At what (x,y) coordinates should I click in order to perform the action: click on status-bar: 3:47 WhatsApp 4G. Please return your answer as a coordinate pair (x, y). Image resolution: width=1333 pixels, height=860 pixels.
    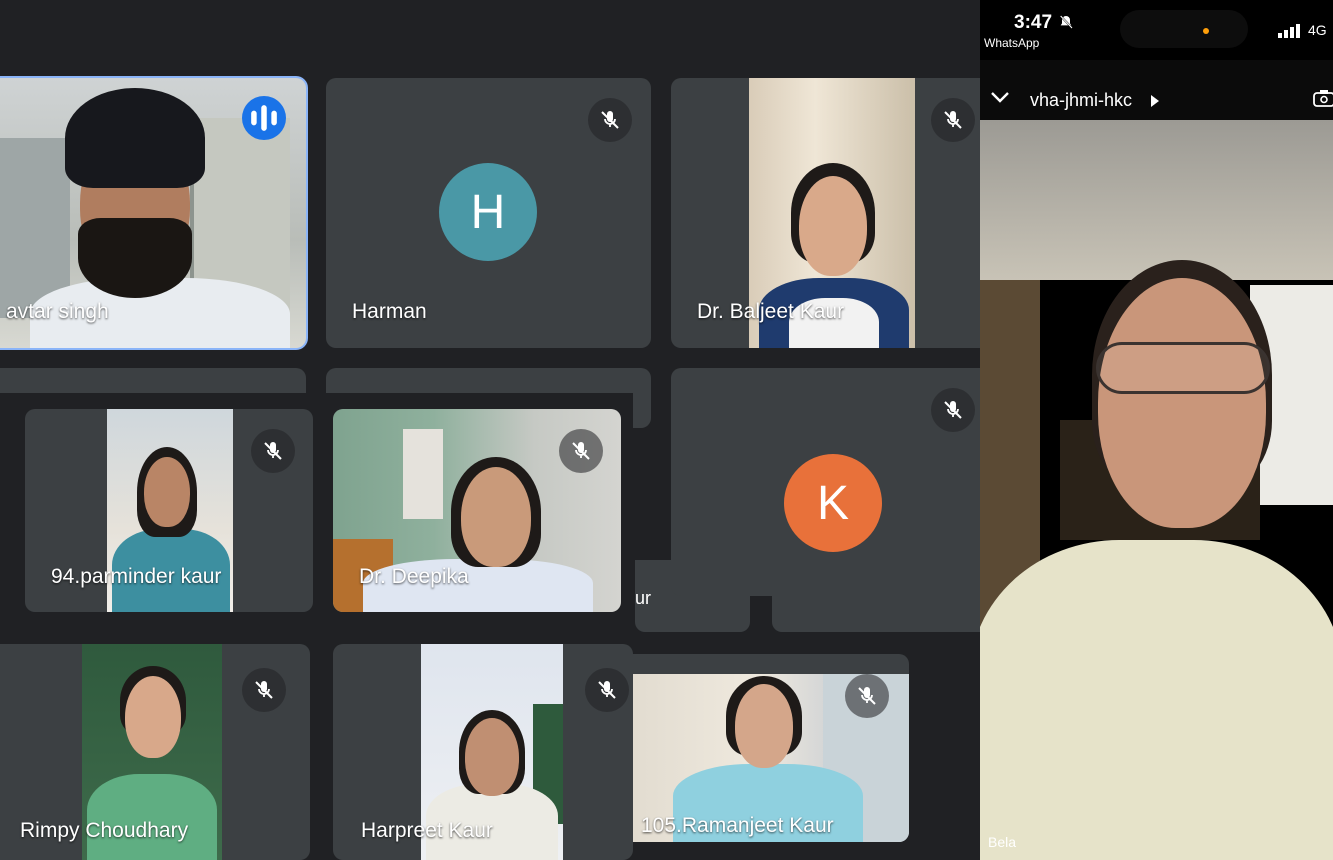
    Looking at the image, I should click on (1156, 30).